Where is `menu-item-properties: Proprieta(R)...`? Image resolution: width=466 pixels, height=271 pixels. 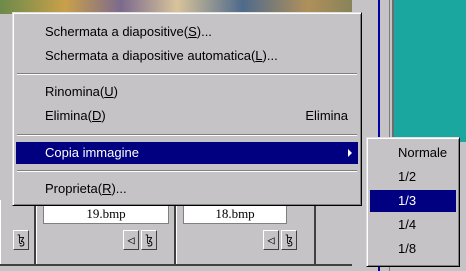
menu-item-properties: Proprieta(R)... is located at coordinates (187, 189).